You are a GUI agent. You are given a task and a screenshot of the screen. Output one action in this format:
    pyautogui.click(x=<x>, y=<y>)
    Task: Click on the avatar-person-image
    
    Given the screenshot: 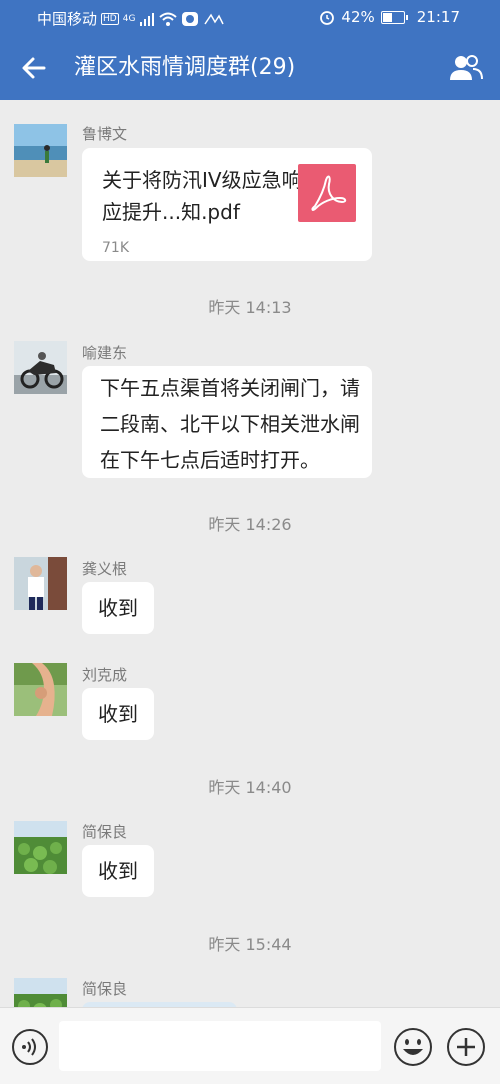 What is the action you would take?
    pyautogui.click(x=40, y=583)
    